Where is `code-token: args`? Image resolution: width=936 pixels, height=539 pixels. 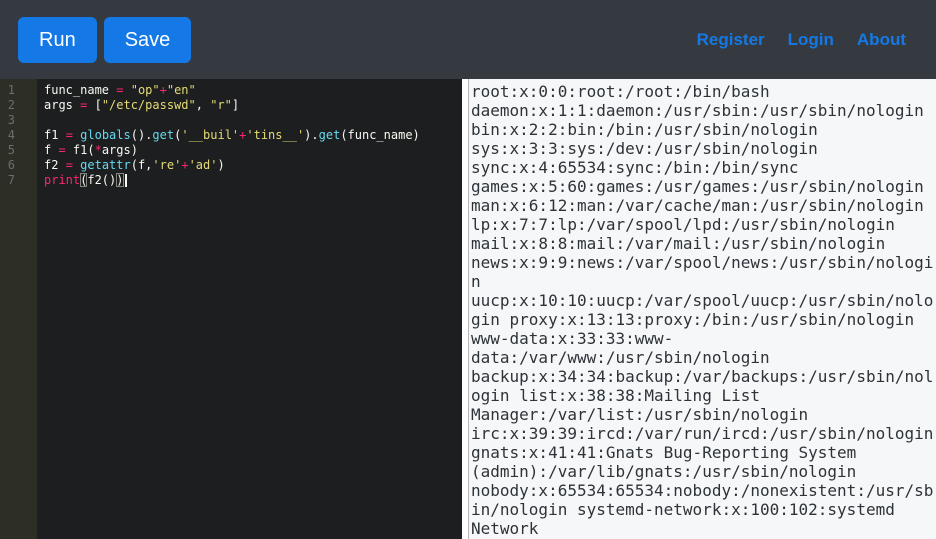 code-token: args is located at coordinates (62, 105).